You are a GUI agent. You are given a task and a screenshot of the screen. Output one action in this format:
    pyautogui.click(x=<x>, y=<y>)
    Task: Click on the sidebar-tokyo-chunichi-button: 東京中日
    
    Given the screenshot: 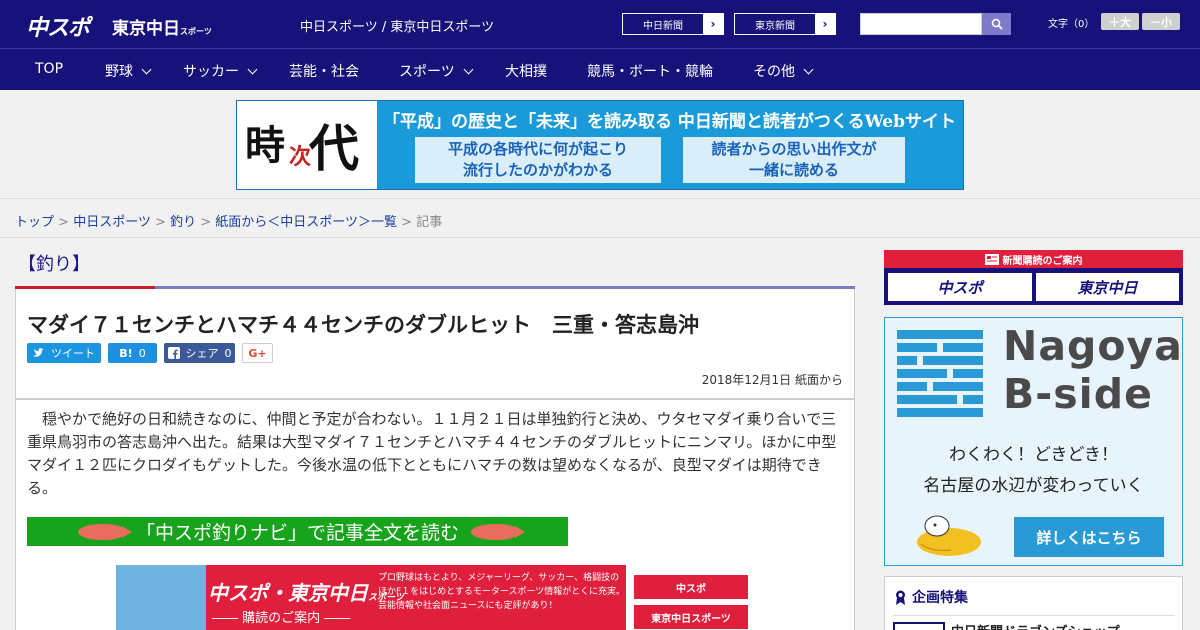 What is the action you would take?
    pyautogui.click(x=1107, y=287)
    